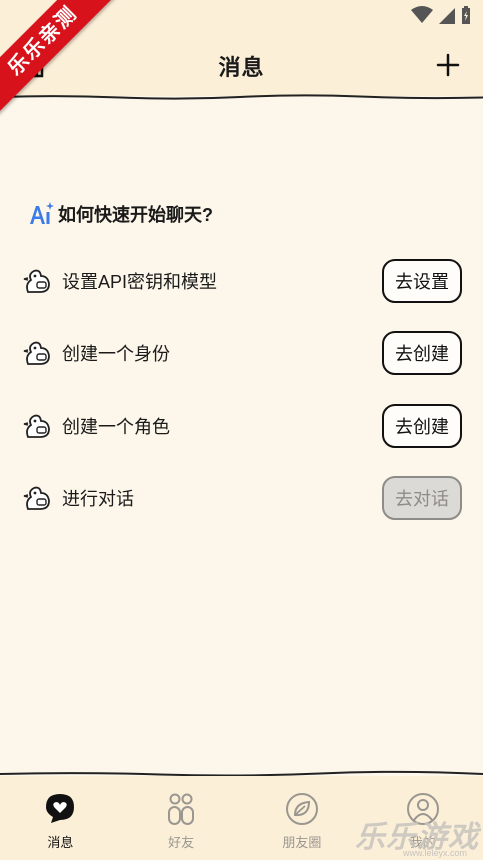  I want to click on page-title: 消息, so click(241, 67).